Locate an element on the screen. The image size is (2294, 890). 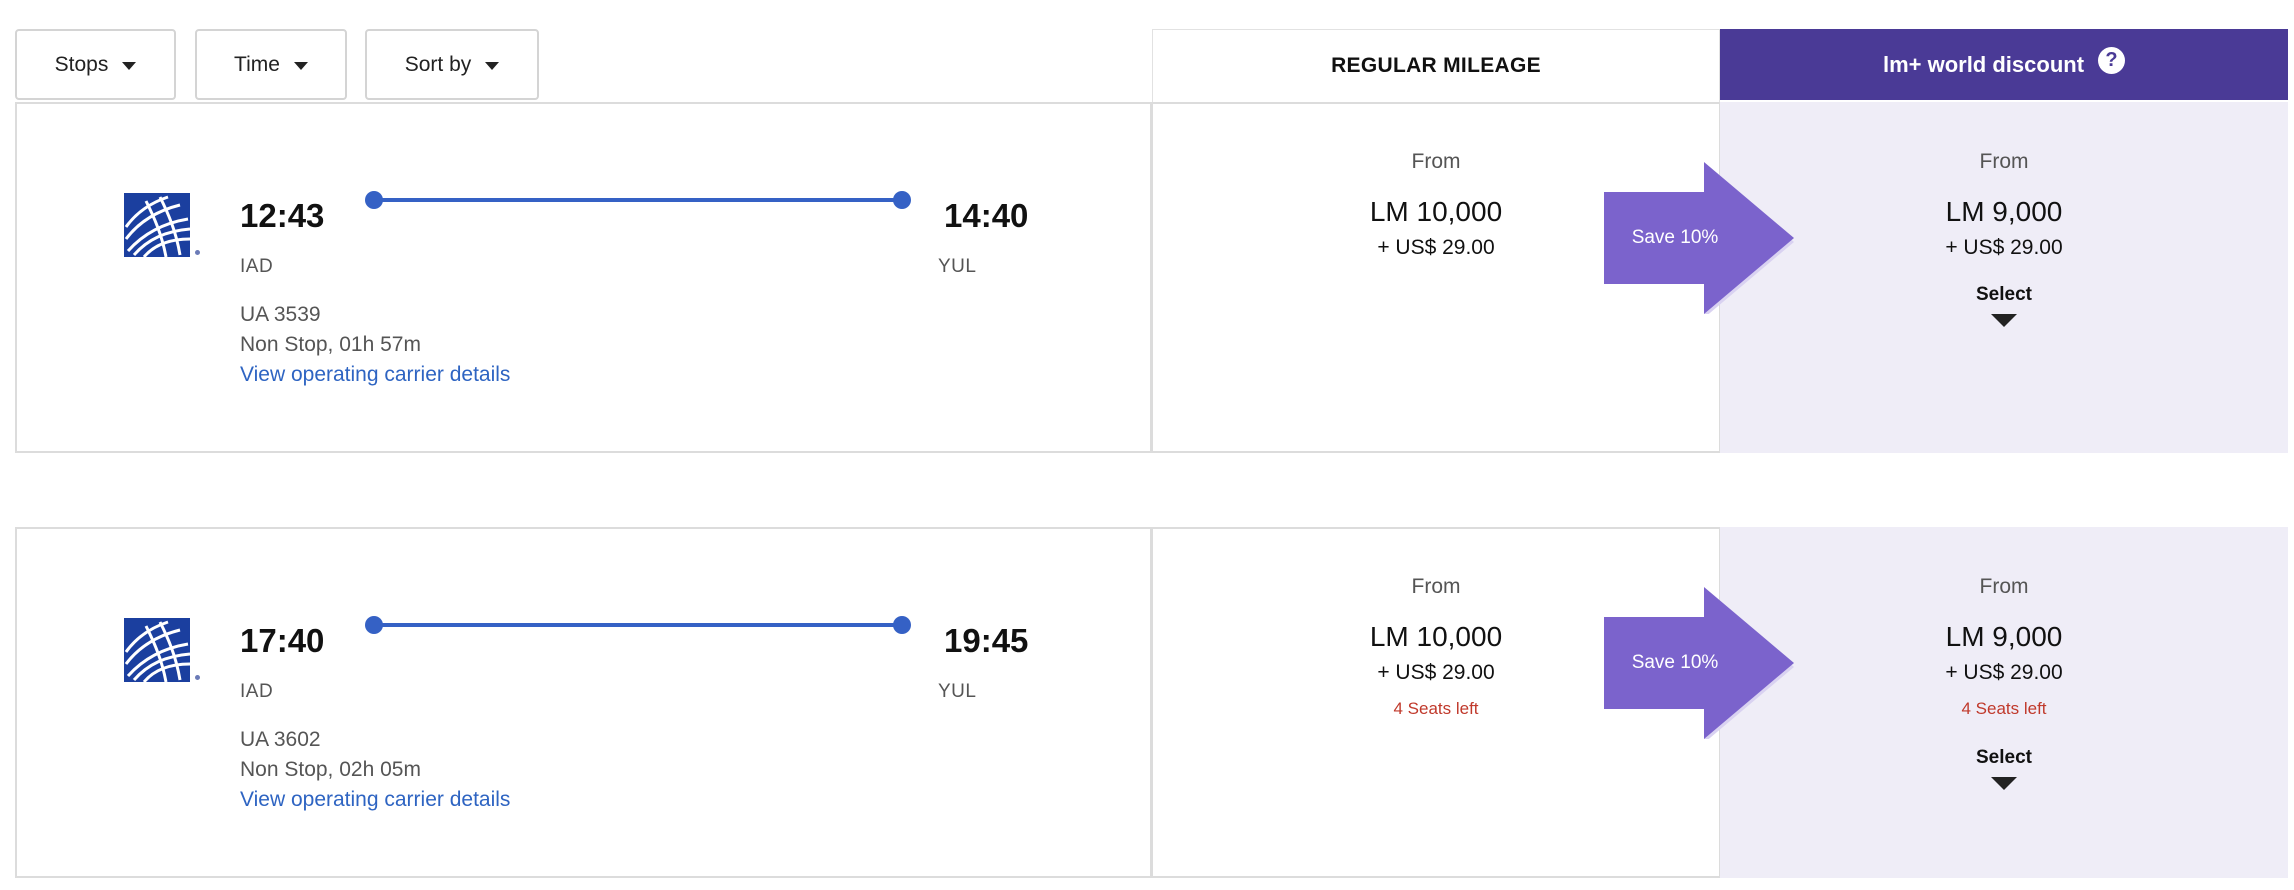
world-discount-title: lm+ world discount is located at coordinates (1983, 64).